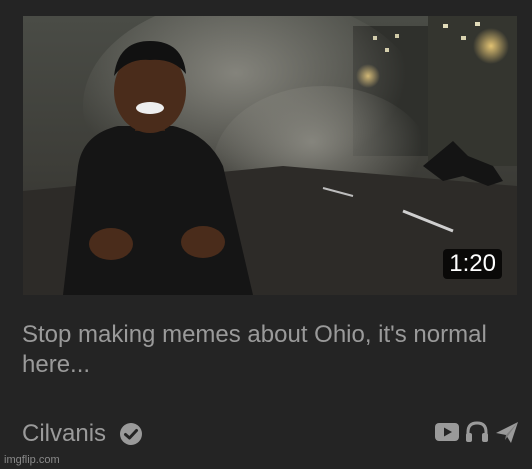  What do you see at coordinates (131, 434) in the screenshot?
I see `check-badge-icon` at bounding box center [131, 434].